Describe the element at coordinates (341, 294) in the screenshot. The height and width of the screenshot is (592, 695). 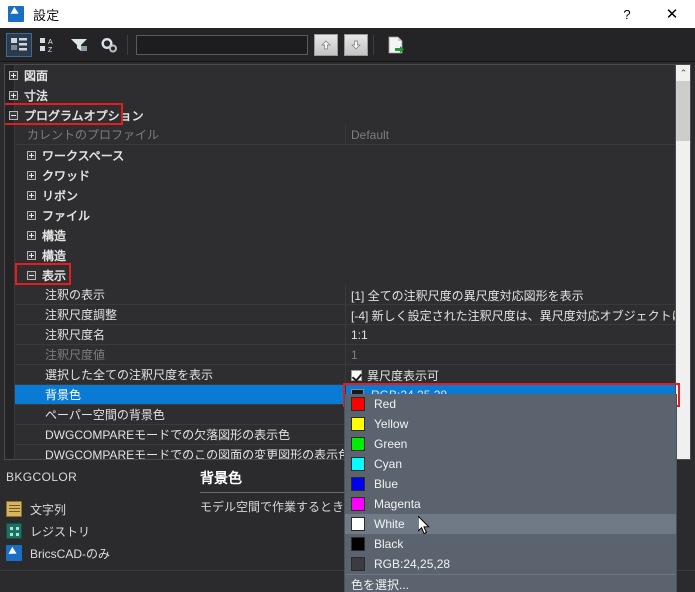
I see `settings-row: 注釈の表示 [1] 全ての注釈尺度の異尺度対応図形を表示` at that location.